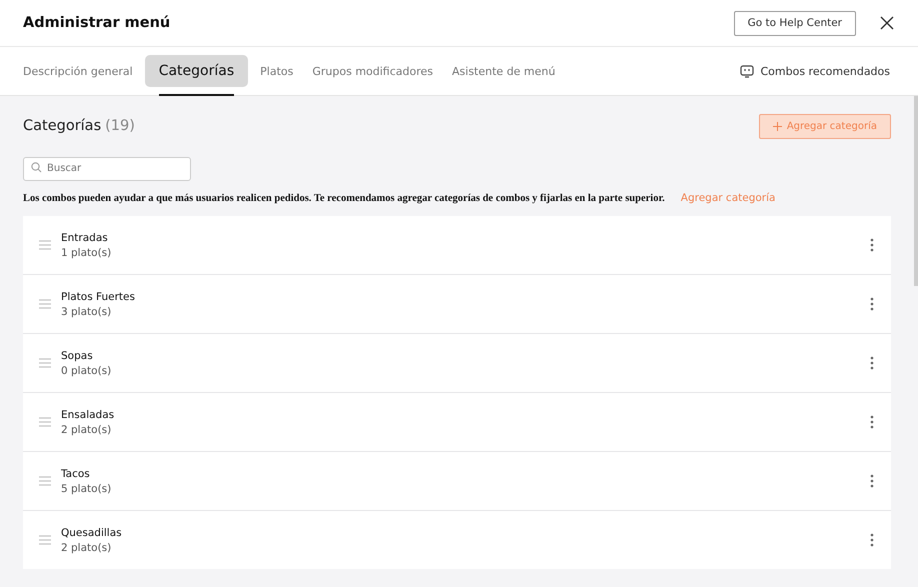 The width and height of the screenshot is (918, 587). Describe the element at coordinates (457, 304) in the screenshot. I see `category-row: Platos Fuertes 3 plato(s)` at that location.